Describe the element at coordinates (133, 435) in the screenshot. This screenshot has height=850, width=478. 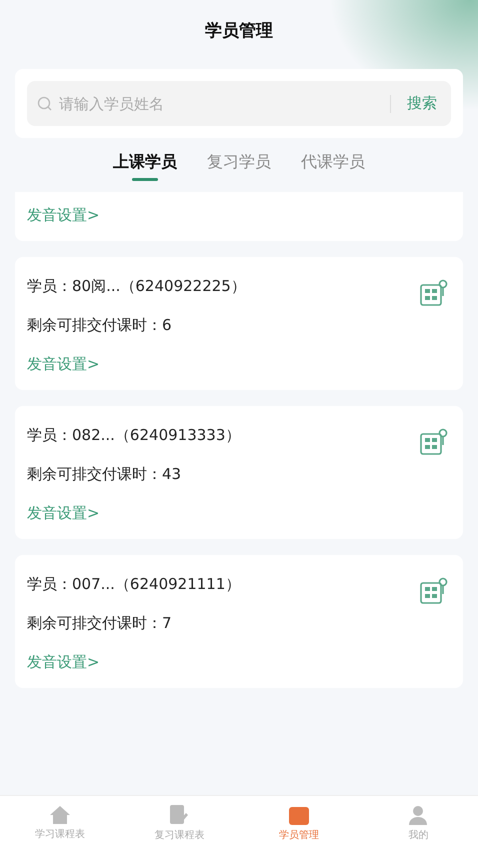
I see `student-name: 学员：082...（6240913333）` at that location.